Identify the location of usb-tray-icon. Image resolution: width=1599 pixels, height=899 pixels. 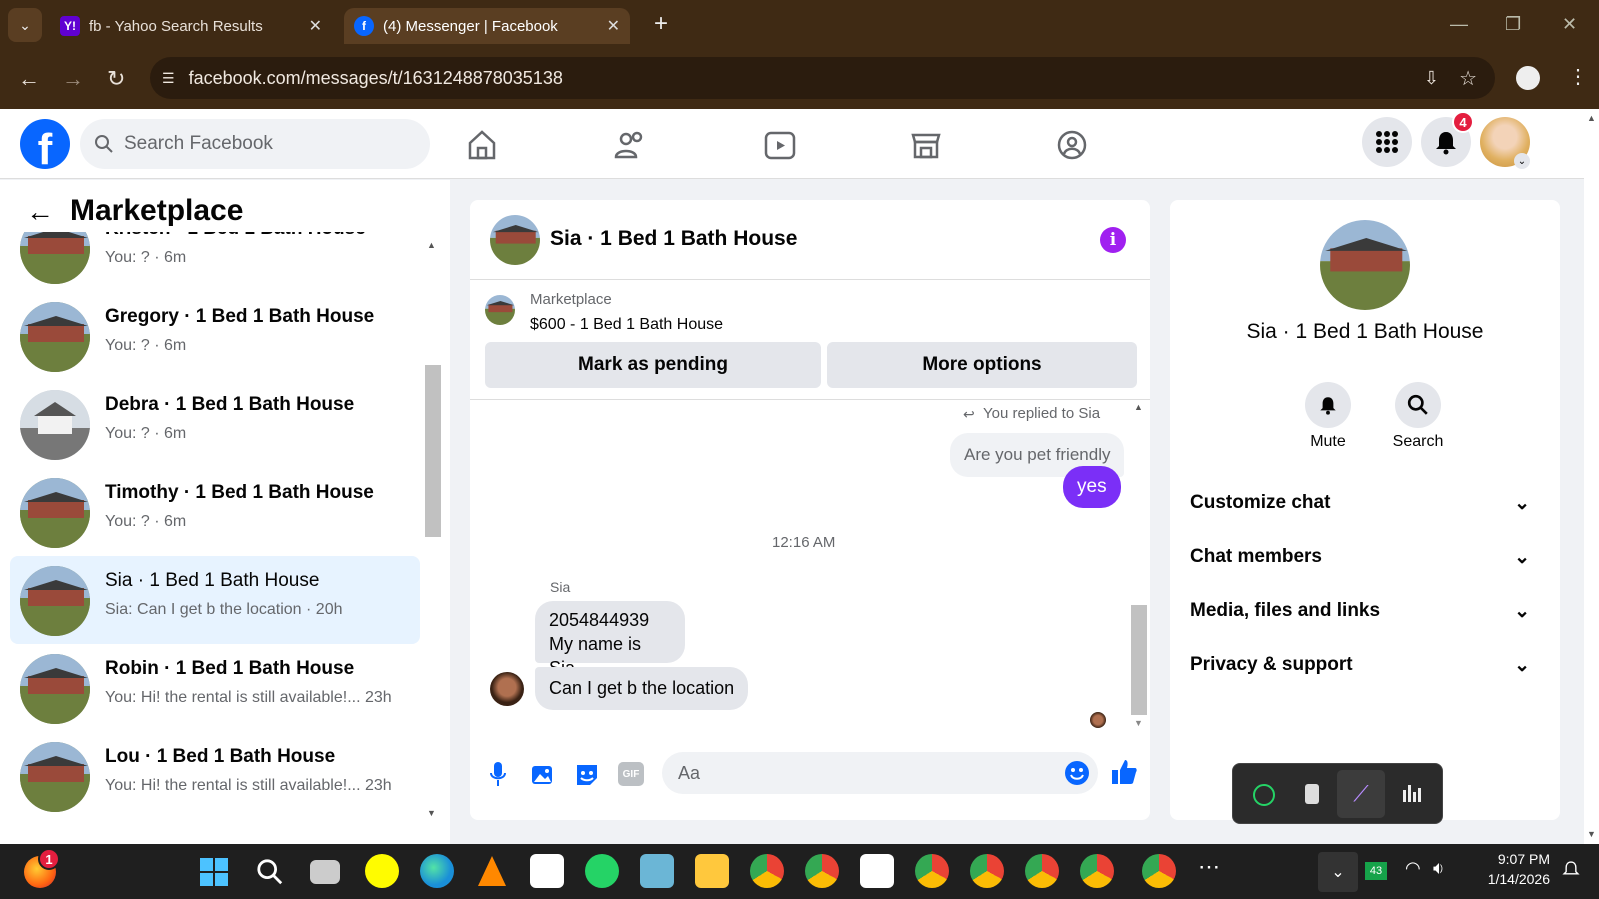
(1312, 794).